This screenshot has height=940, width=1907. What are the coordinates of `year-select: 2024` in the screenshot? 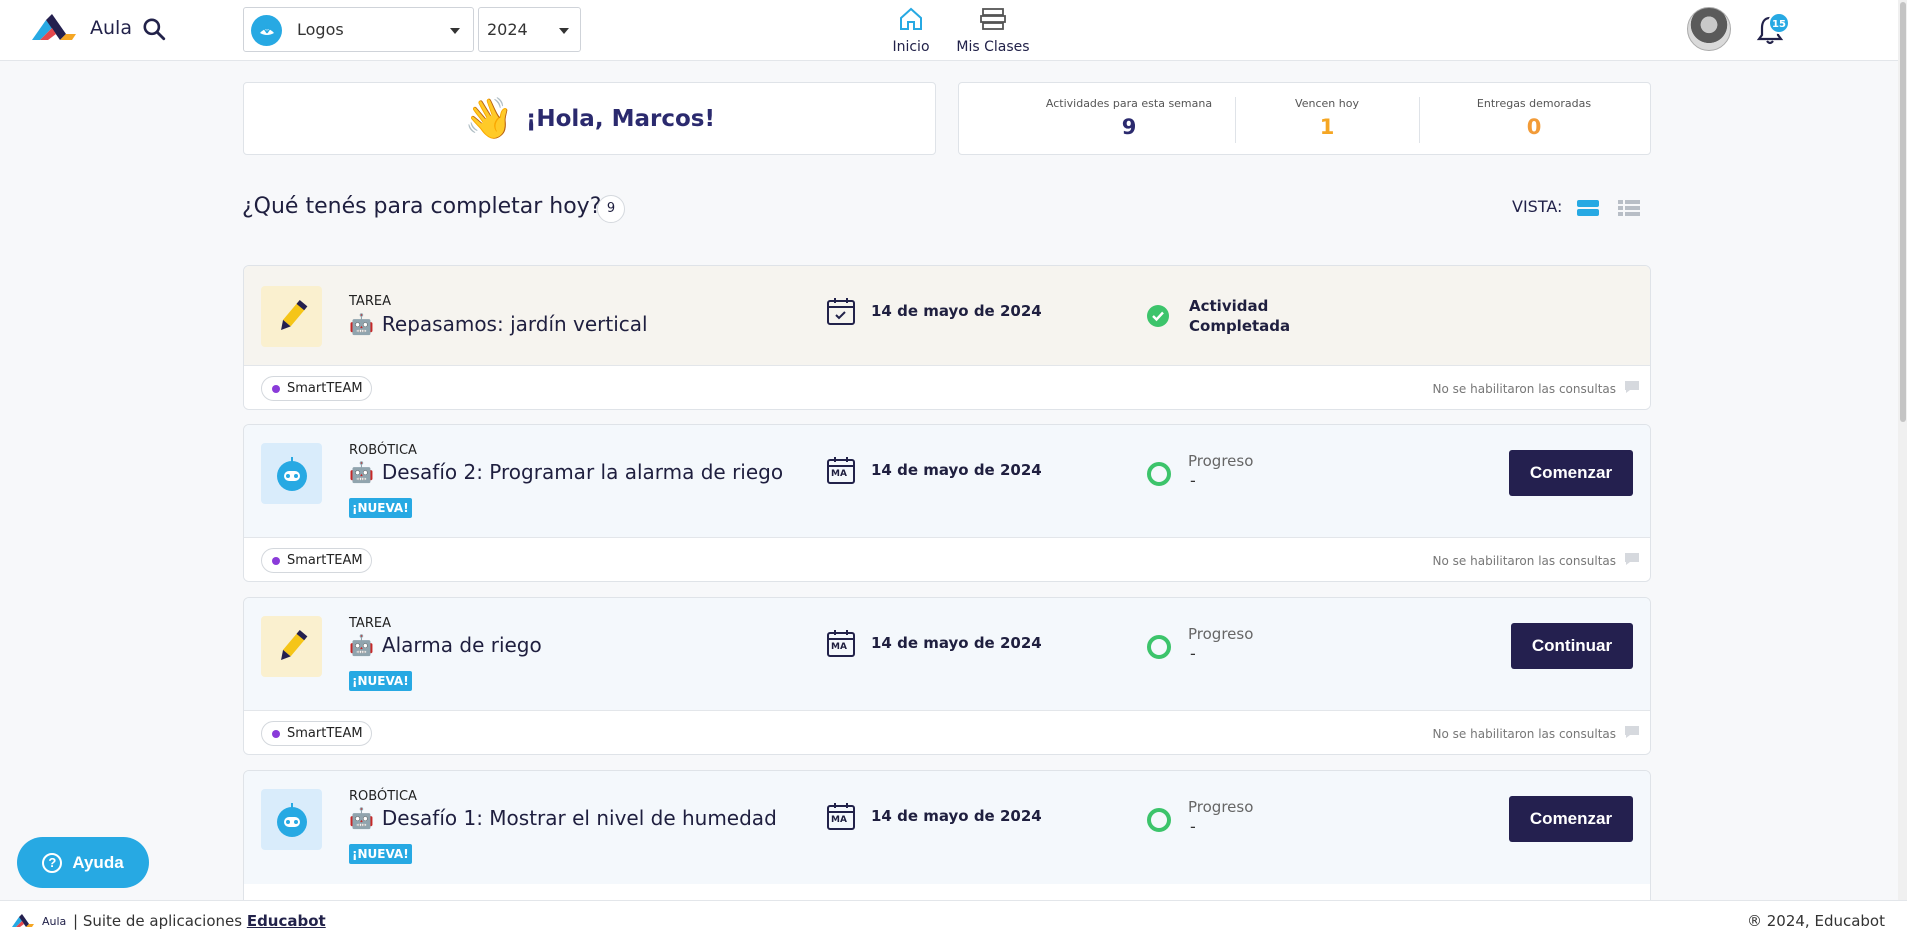 It's located at (529, 29).